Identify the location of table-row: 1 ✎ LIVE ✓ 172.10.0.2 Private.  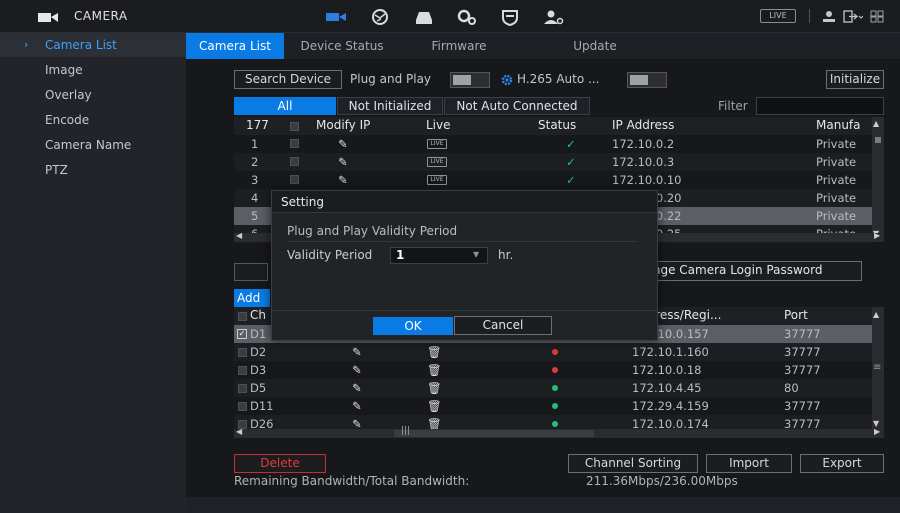
(553, 144).